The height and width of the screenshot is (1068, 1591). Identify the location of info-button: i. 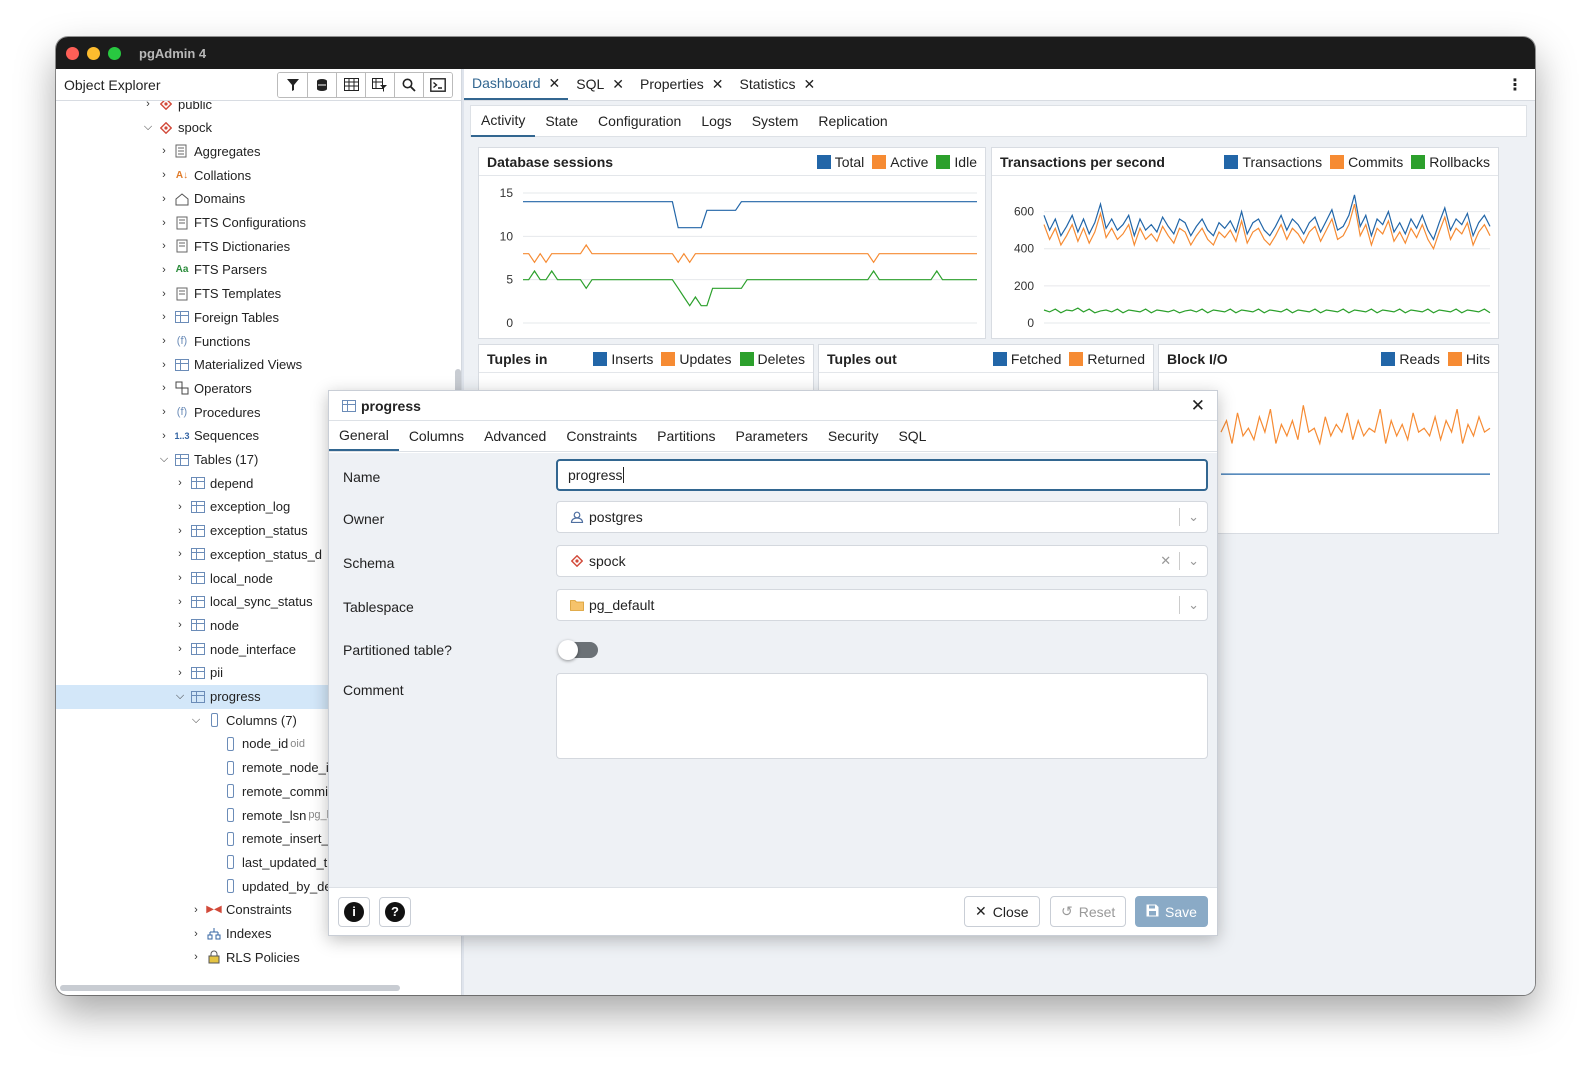
(354, 911).